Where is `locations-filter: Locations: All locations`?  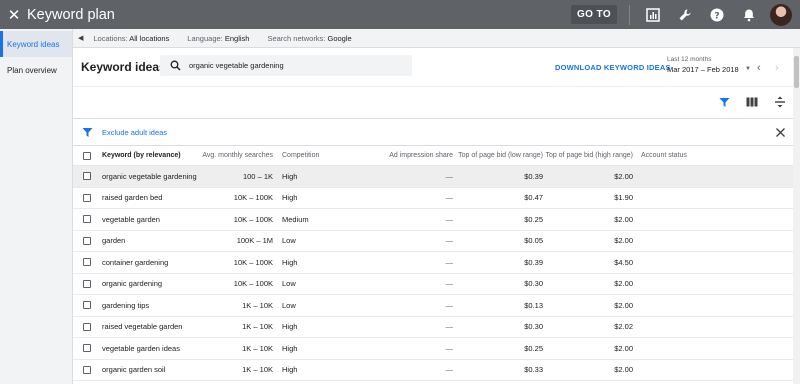 locations-filter: Locations: All locations is located at coordinates (131, 38).